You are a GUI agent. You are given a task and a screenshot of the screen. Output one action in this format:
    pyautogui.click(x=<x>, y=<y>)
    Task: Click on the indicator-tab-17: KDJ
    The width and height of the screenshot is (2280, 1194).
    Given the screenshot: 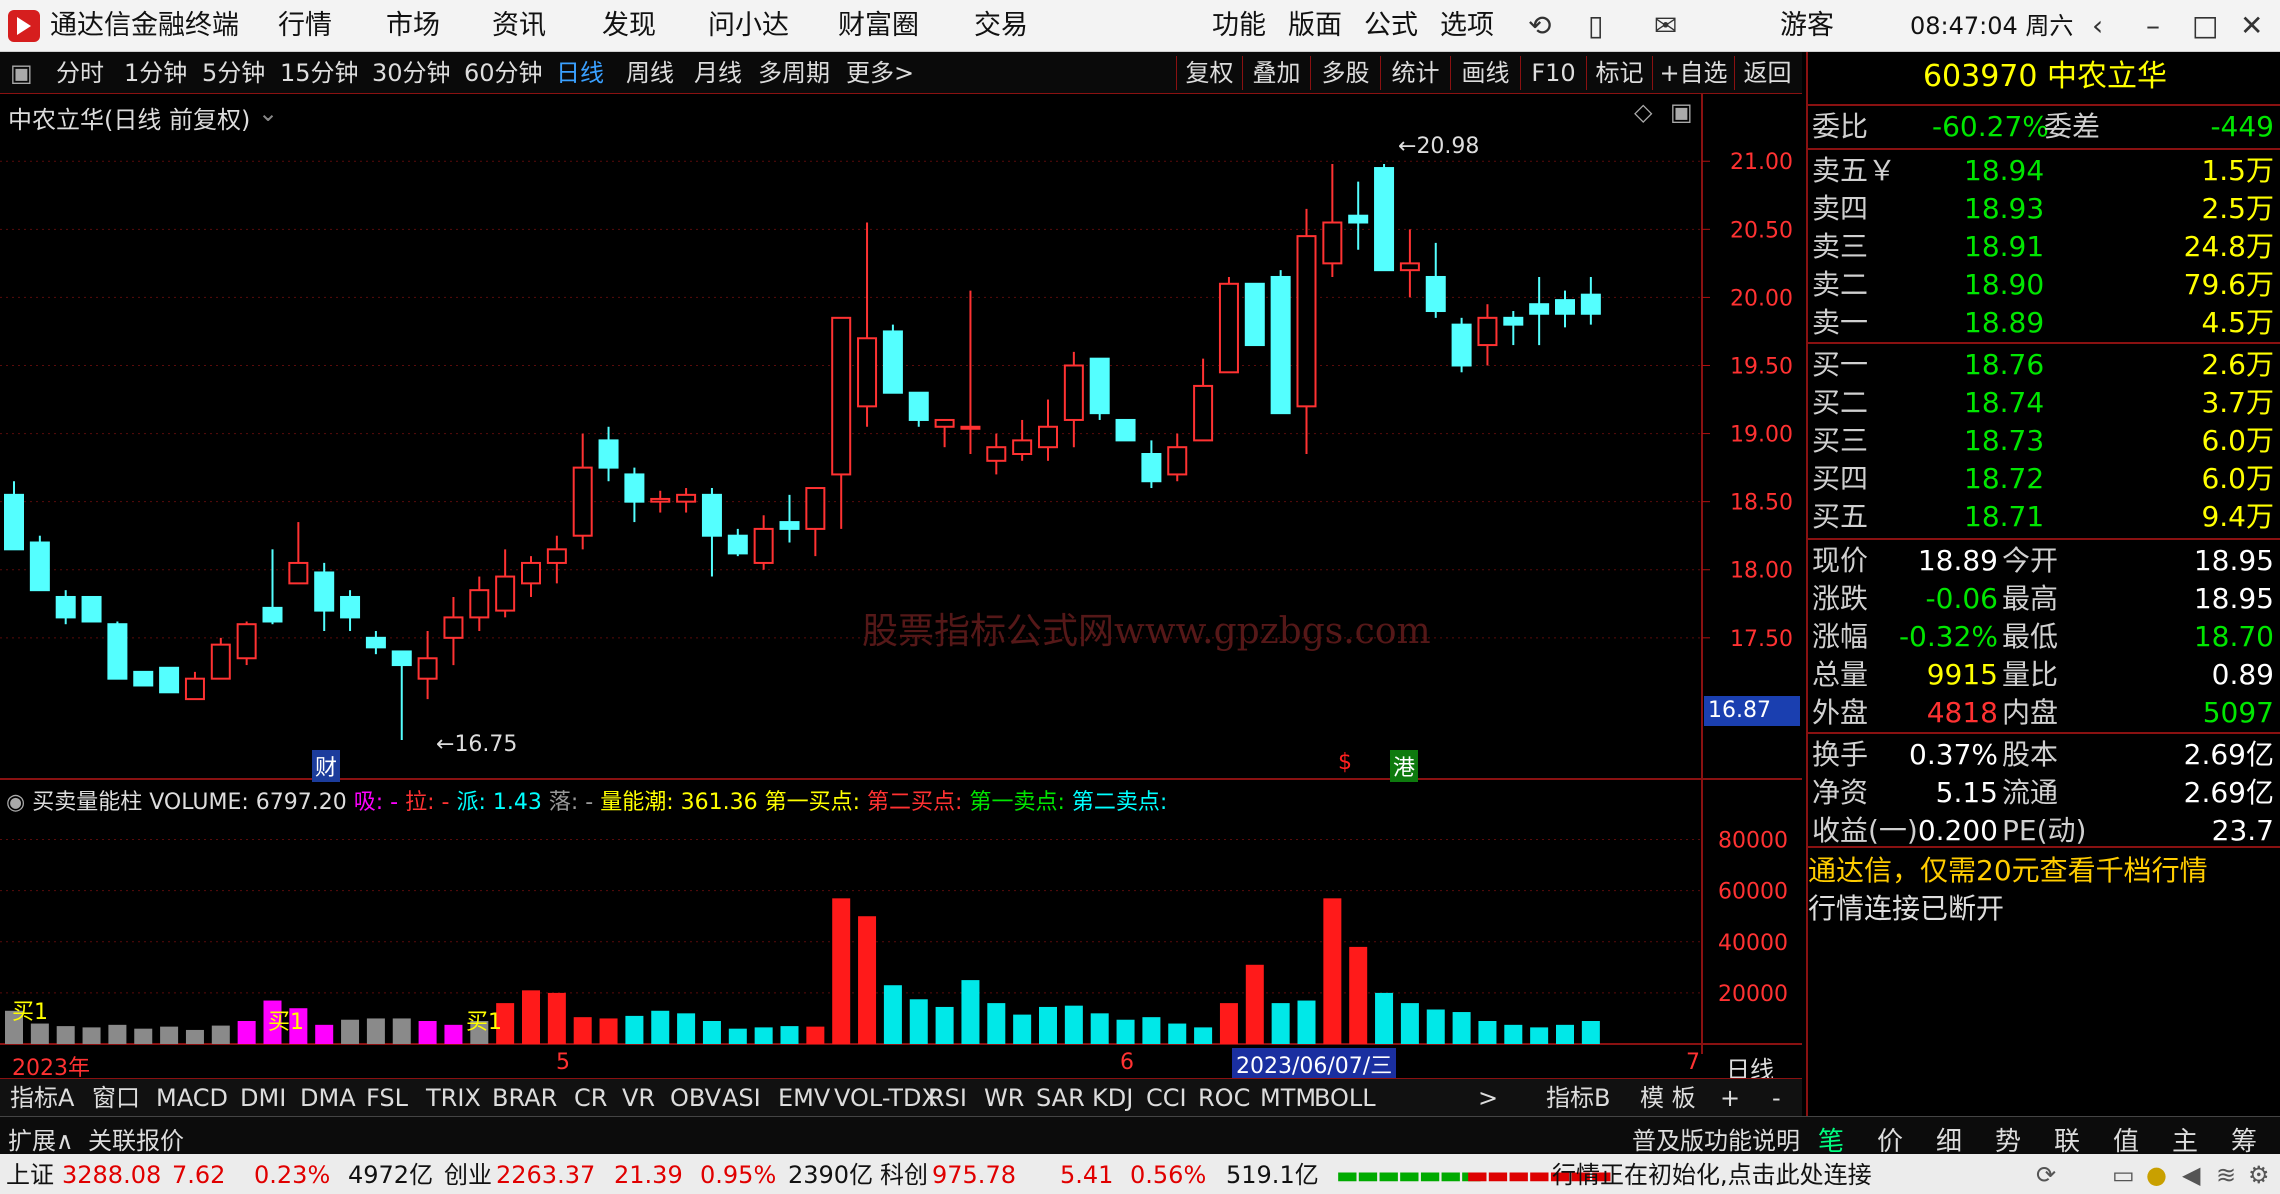 What is the action you would take?
    pyautogui.click(x=1112, y=1098)
    